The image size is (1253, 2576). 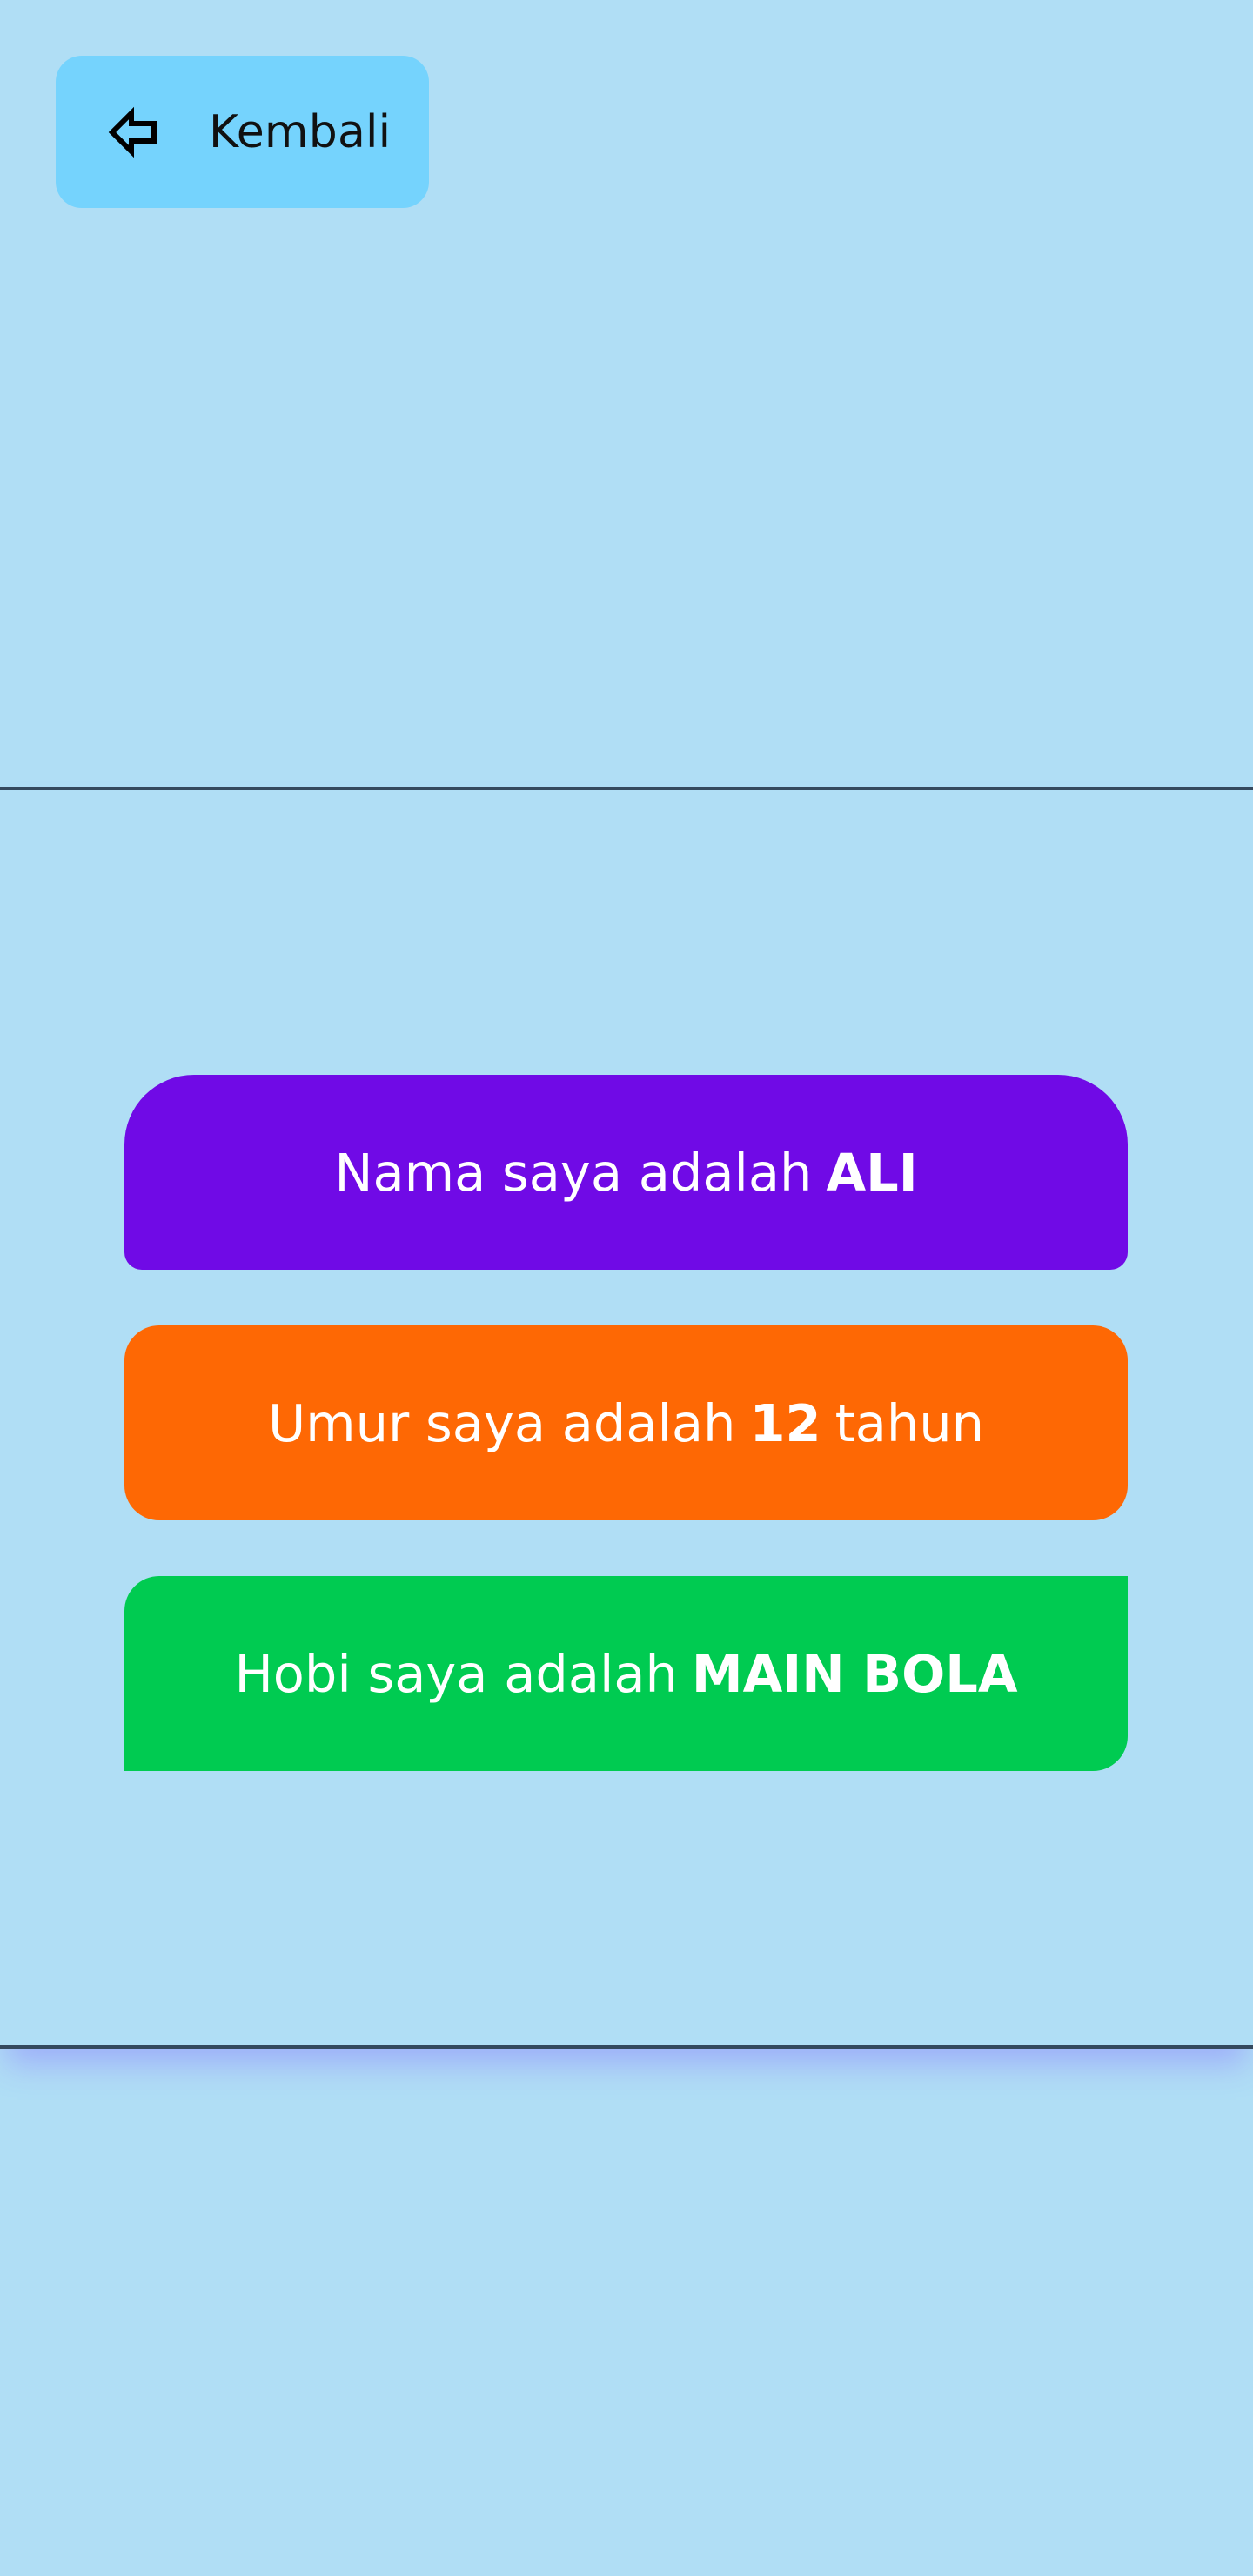 I want to click on hobby-value: MAIN BOLA, so click(x=854, y=1673).